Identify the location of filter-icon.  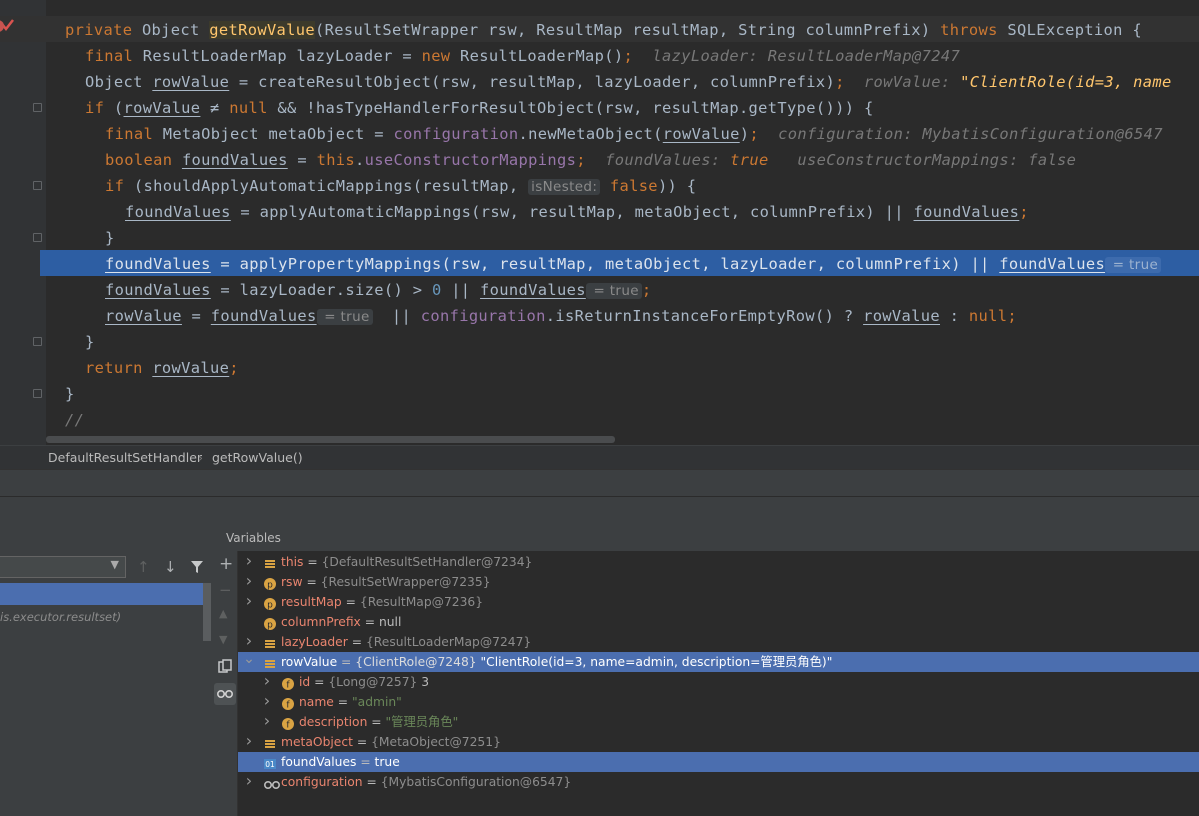
(197, 567).